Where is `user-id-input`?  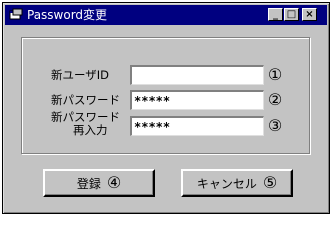
user-id-input is located at coordinates (197, 75).